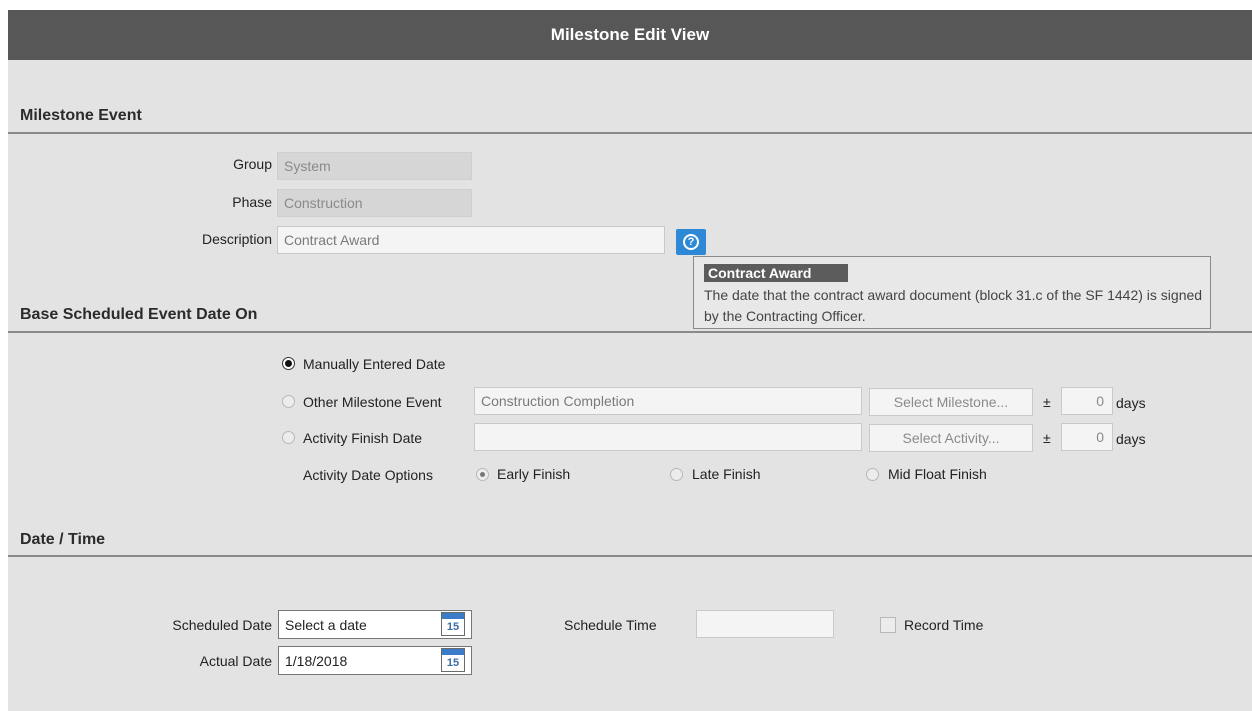  I want to click on early-finish-radio, so click(482, 474).